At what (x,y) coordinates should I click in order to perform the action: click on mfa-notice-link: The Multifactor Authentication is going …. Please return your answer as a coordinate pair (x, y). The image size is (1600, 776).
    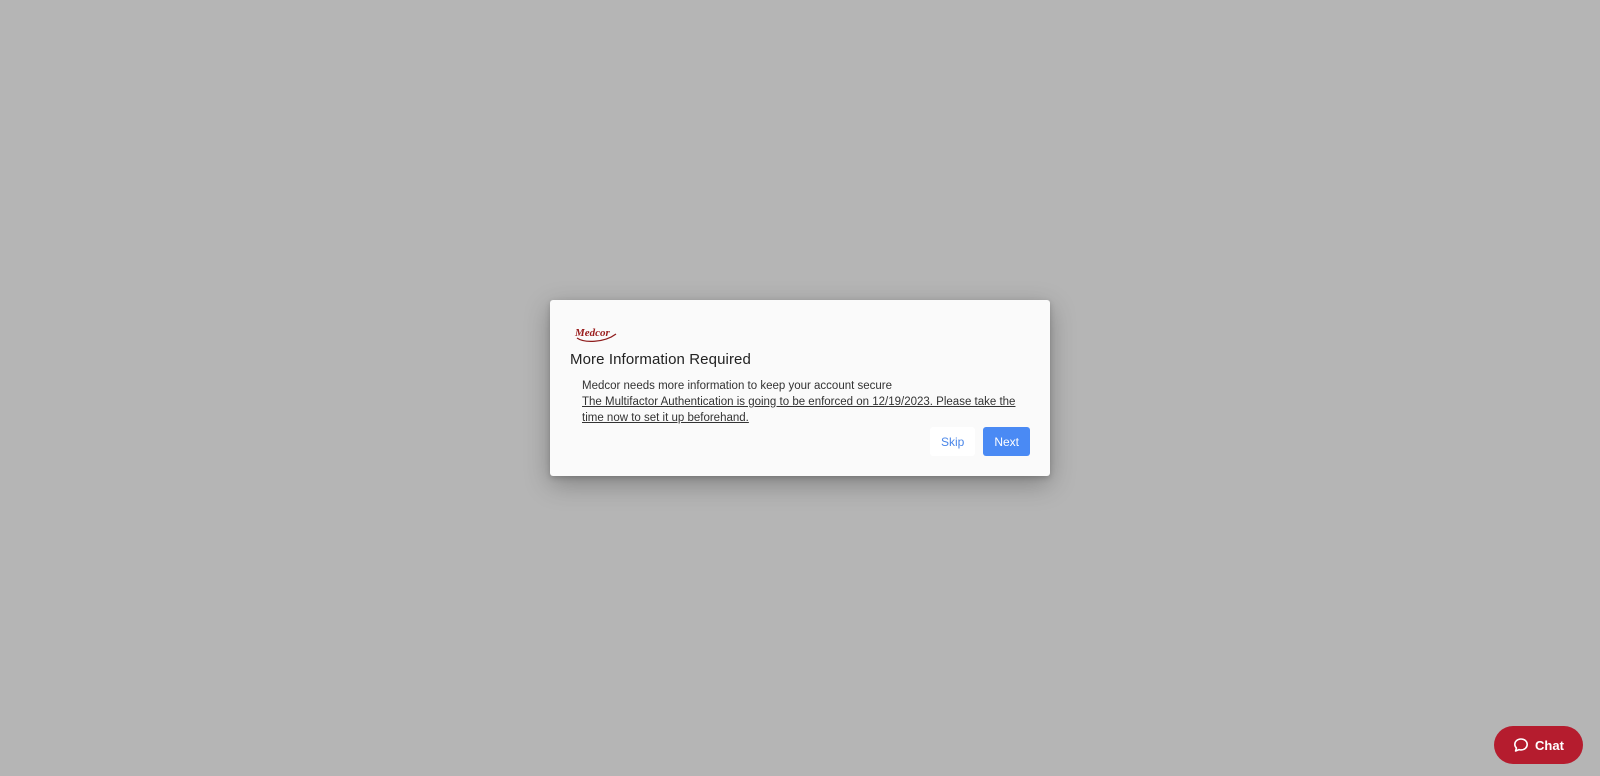
    Looking at the image, I should click on (807, 410).